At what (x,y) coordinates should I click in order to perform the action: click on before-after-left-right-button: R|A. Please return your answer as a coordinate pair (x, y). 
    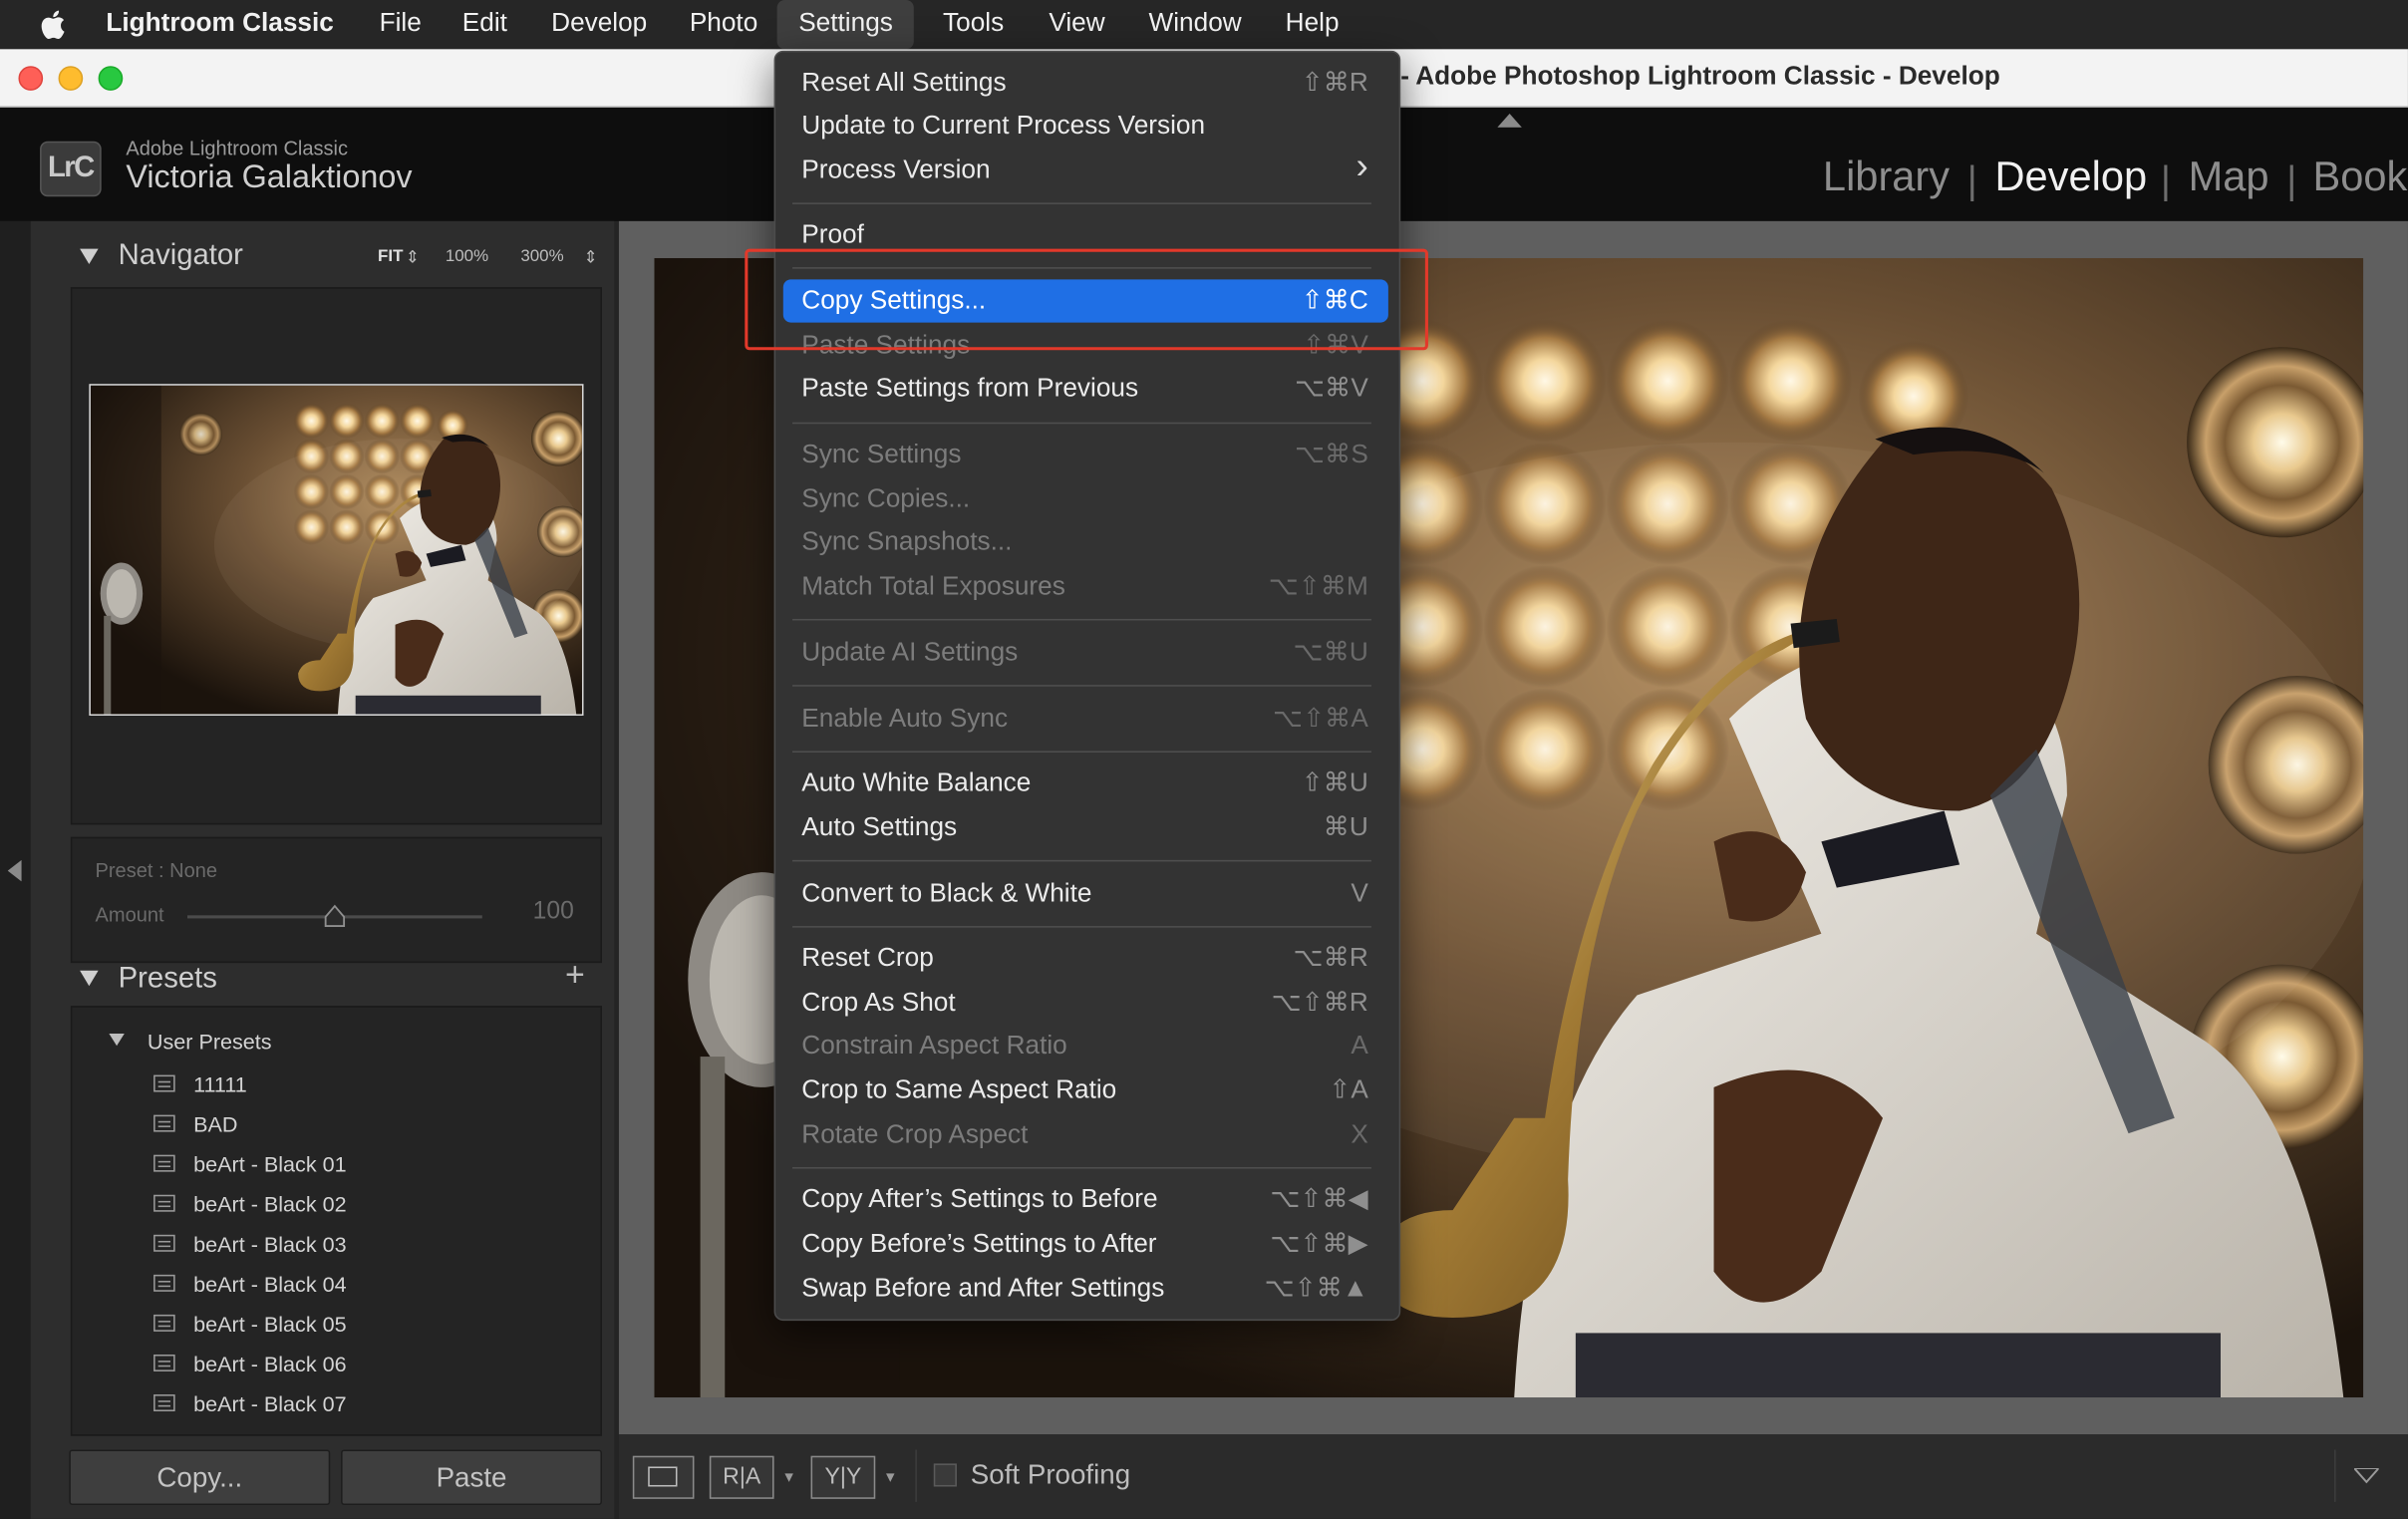
    Looking at the image, I should click on (742, 1477).